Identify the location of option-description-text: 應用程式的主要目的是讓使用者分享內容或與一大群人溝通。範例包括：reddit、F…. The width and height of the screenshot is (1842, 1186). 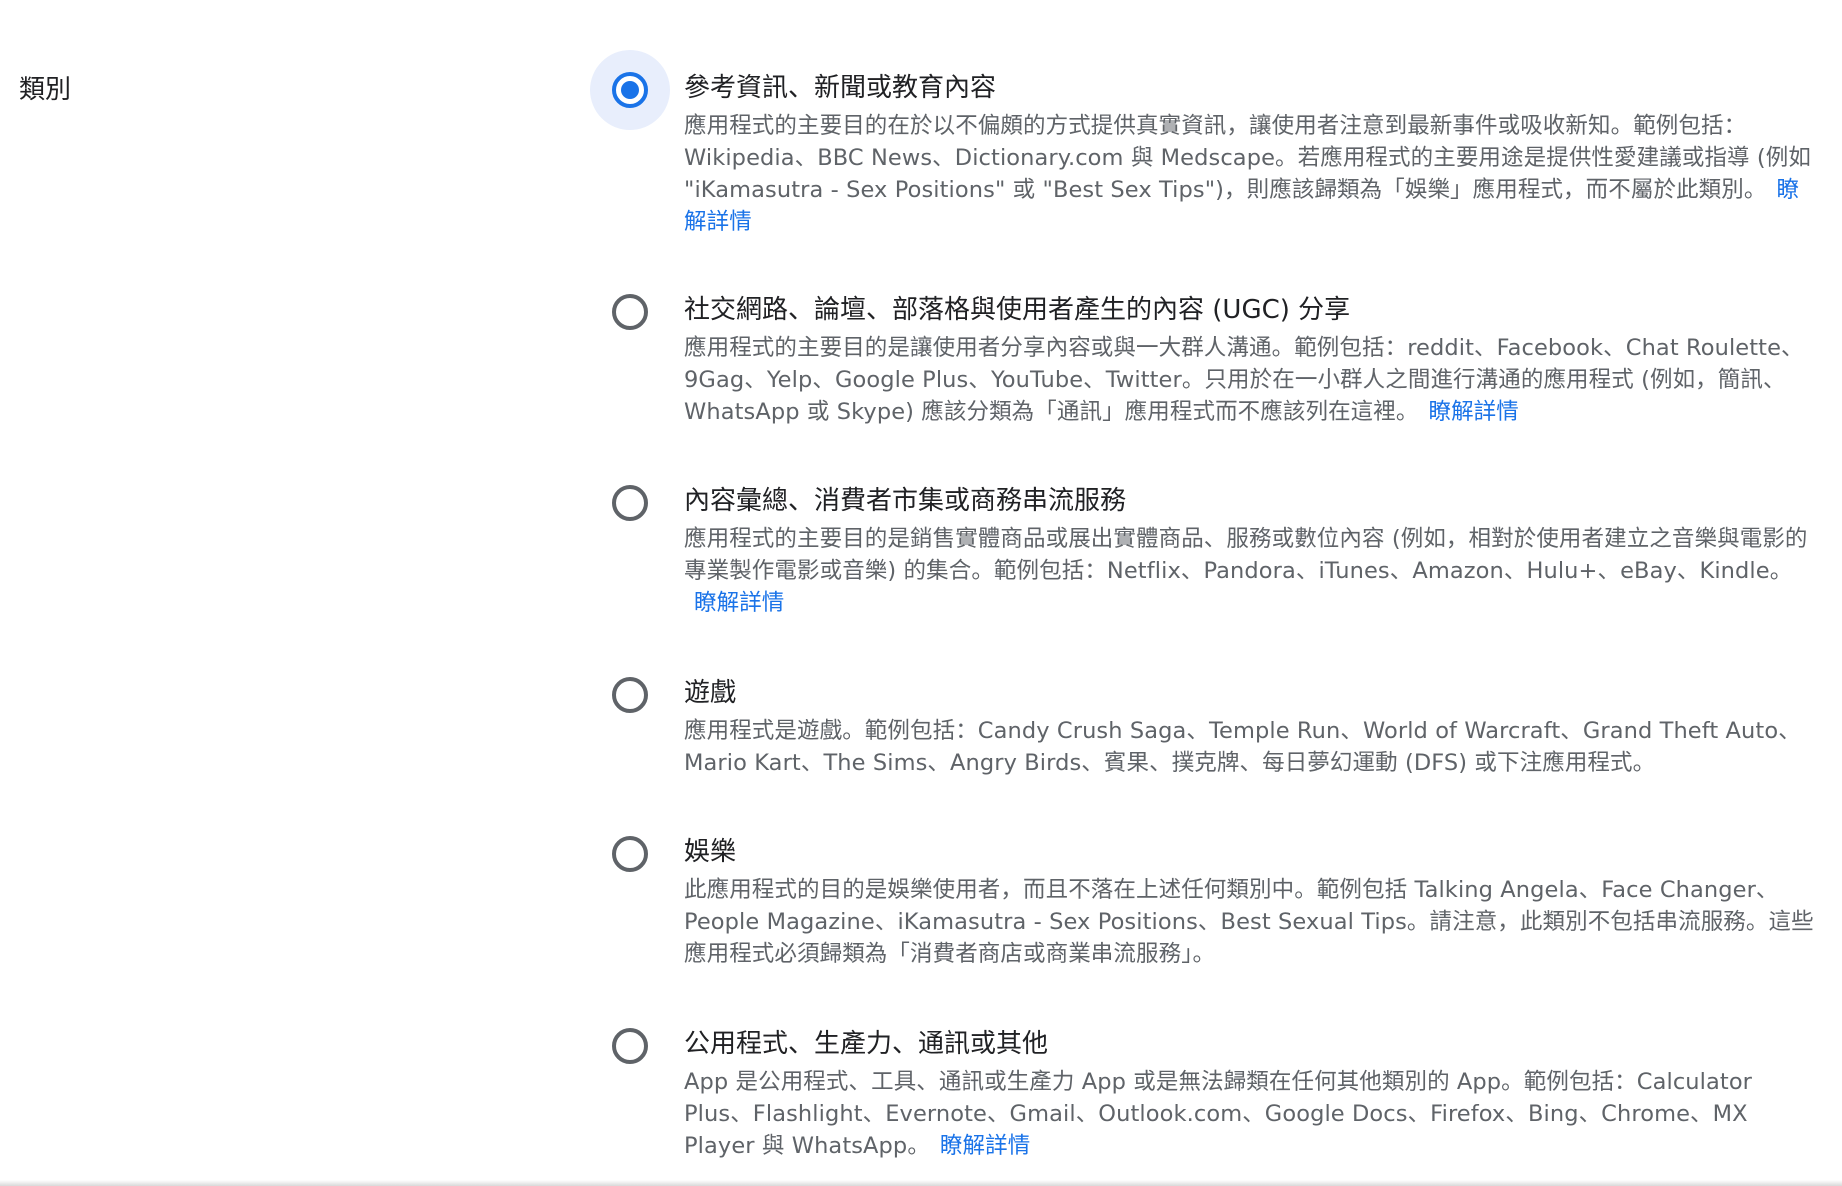
(1244, 380).